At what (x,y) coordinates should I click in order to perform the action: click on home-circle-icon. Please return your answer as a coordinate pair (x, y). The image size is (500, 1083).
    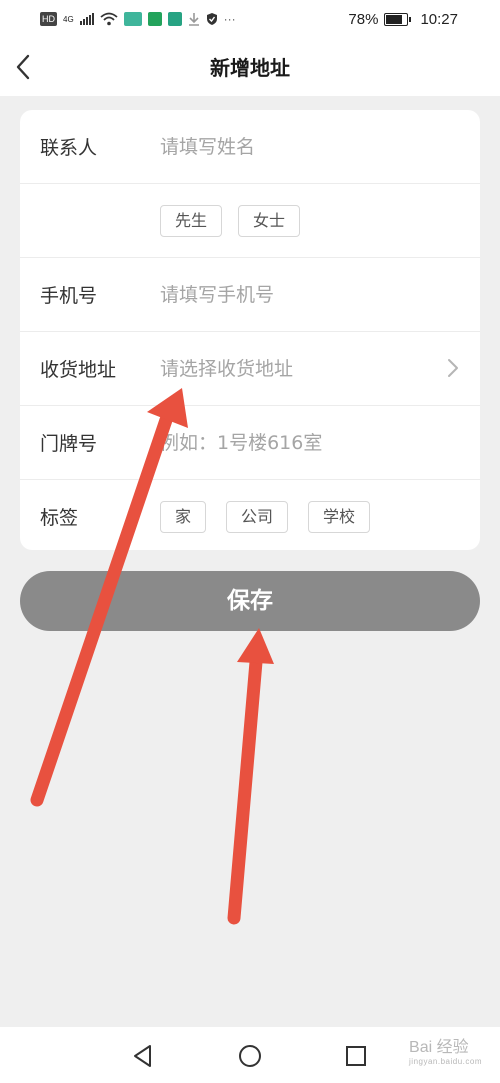
    Looking at the image, I should click on (250, 1056).